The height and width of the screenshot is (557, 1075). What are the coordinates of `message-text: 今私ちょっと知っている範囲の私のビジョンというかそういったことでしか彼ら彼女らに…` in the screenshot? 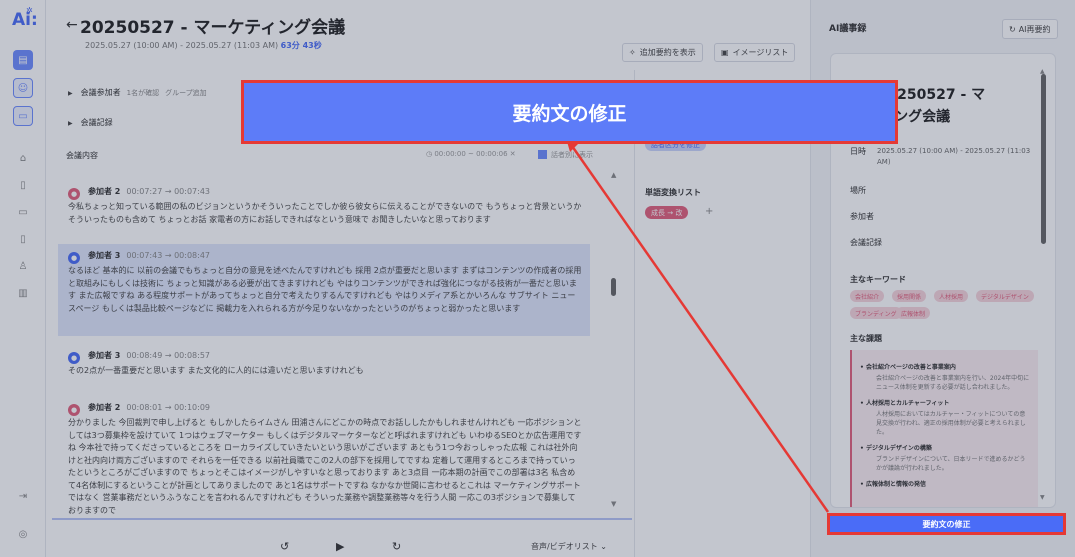 It's located at (325, 213).